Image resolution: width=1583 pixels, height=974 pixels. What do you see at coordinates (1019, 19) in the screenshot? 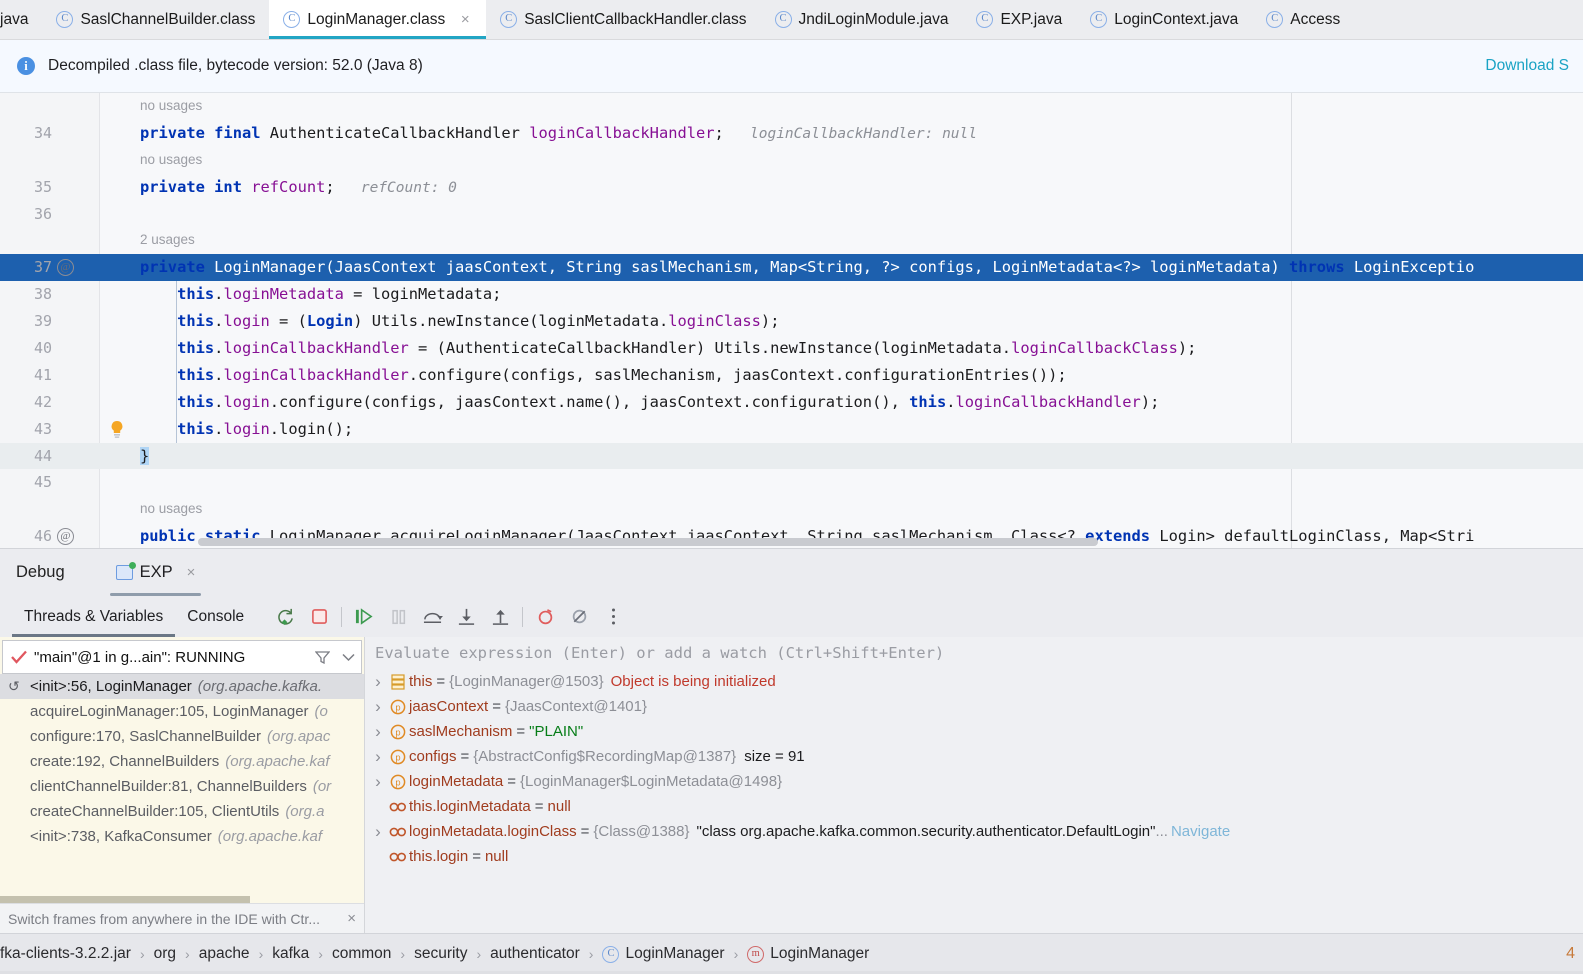
I see `editor-tab-exp-java: C EXP.java` at bounding box center [1019, 19].